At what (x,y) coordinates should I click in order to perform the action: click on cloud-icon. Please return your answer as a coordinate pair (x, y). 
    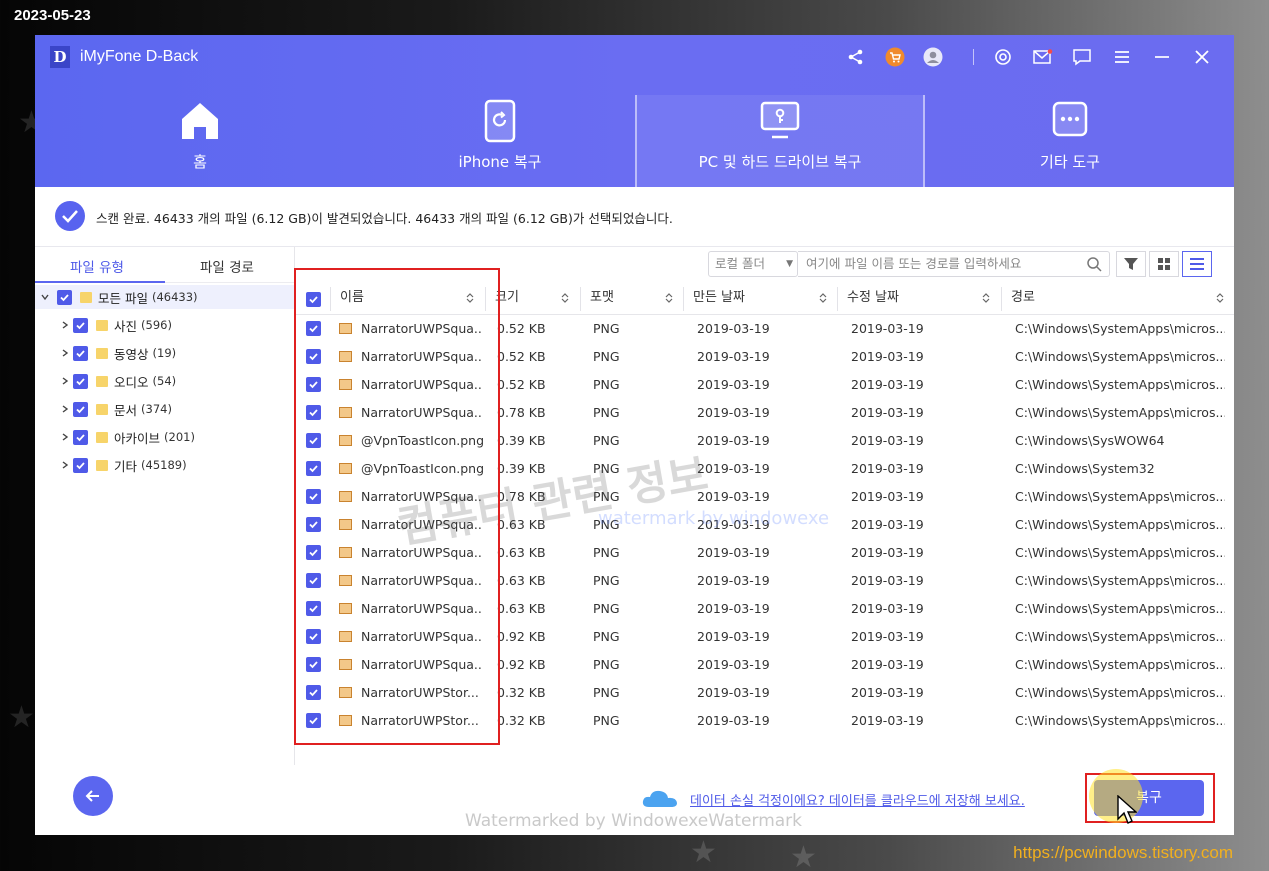
    Looking at the image, I should click on (660, 800).